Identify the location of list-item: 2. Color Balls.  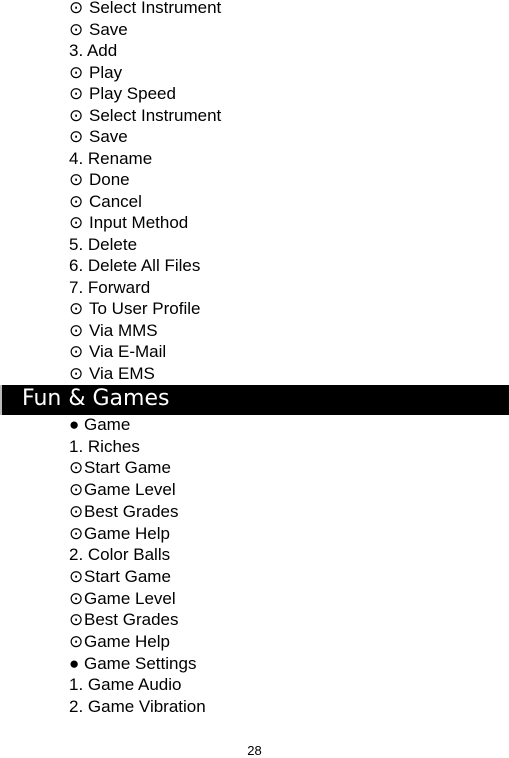
(119, 555).